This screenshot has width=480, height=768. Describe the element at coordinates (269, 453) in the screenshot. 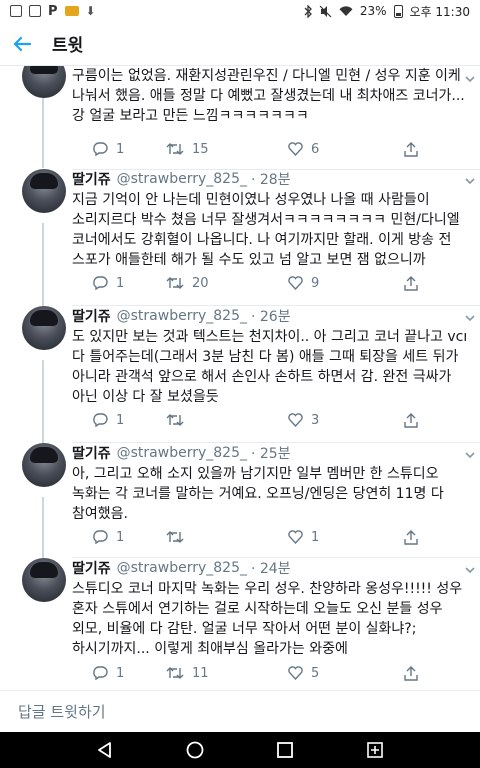

I see `tweet-header: 딸기쥬 @strawberry_825_ · 25분` at that location.